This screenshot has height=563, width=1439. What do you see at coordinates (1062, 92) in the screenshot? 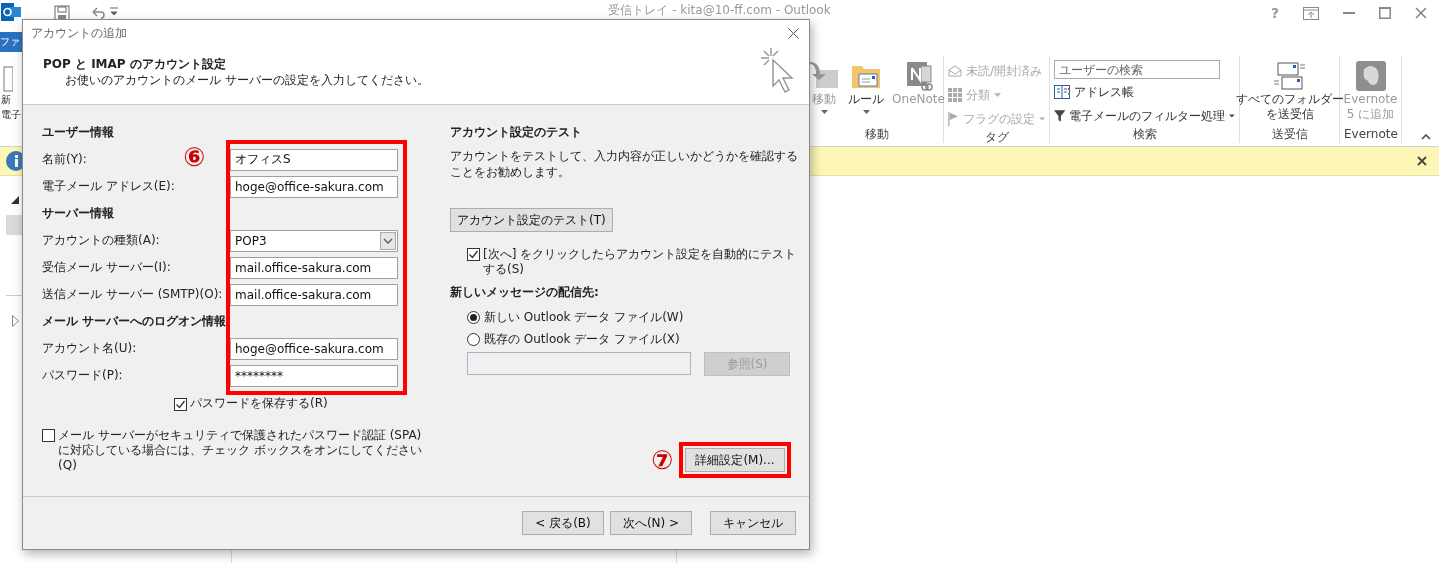
I see `address-book-icon` at bounding box center [1062, 92].